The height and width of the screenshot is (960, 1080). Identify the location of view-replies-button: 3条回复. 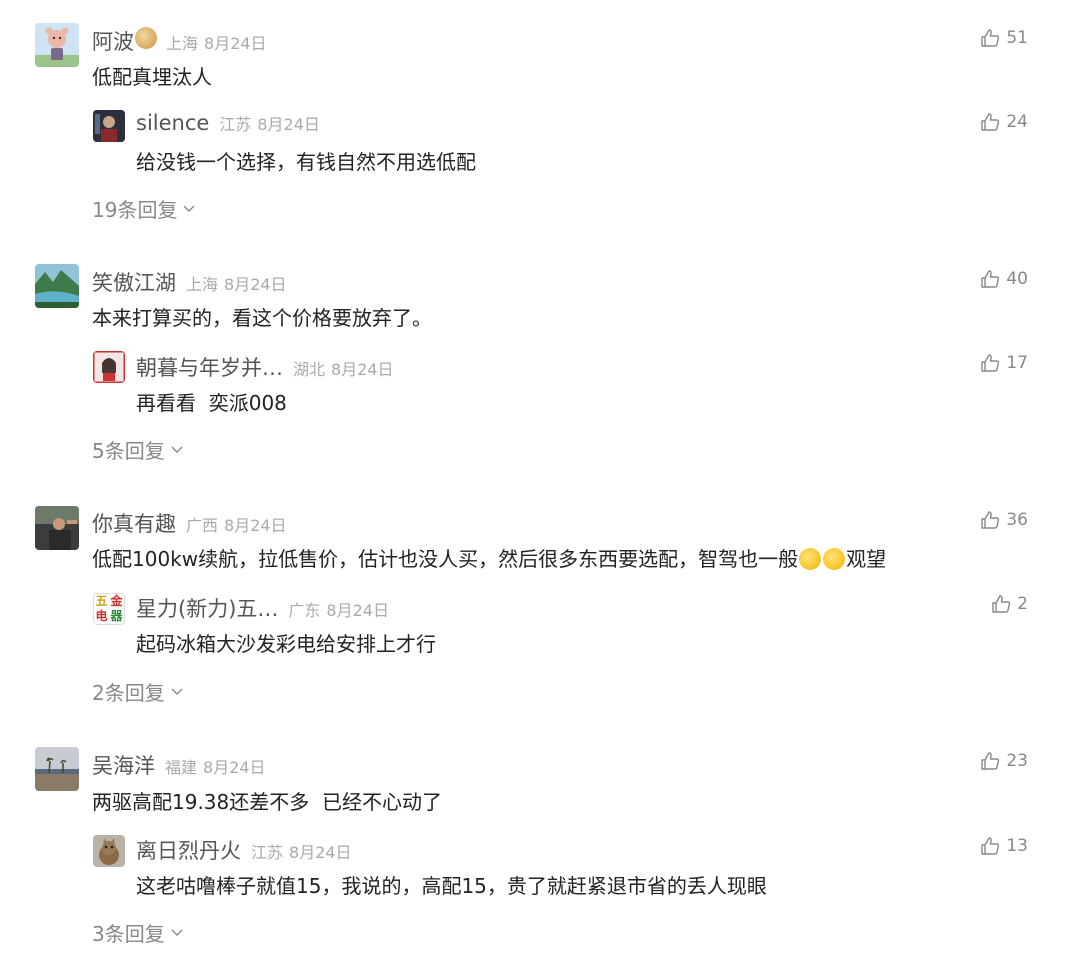
(137, 932).